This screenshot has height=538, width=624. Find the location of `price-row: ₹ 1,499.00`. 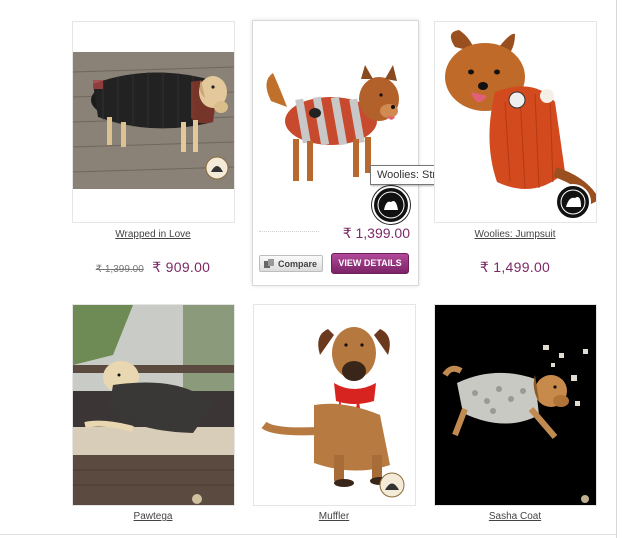

price-row: ₹ 1,499.00 is located at coordinates (515, 268).